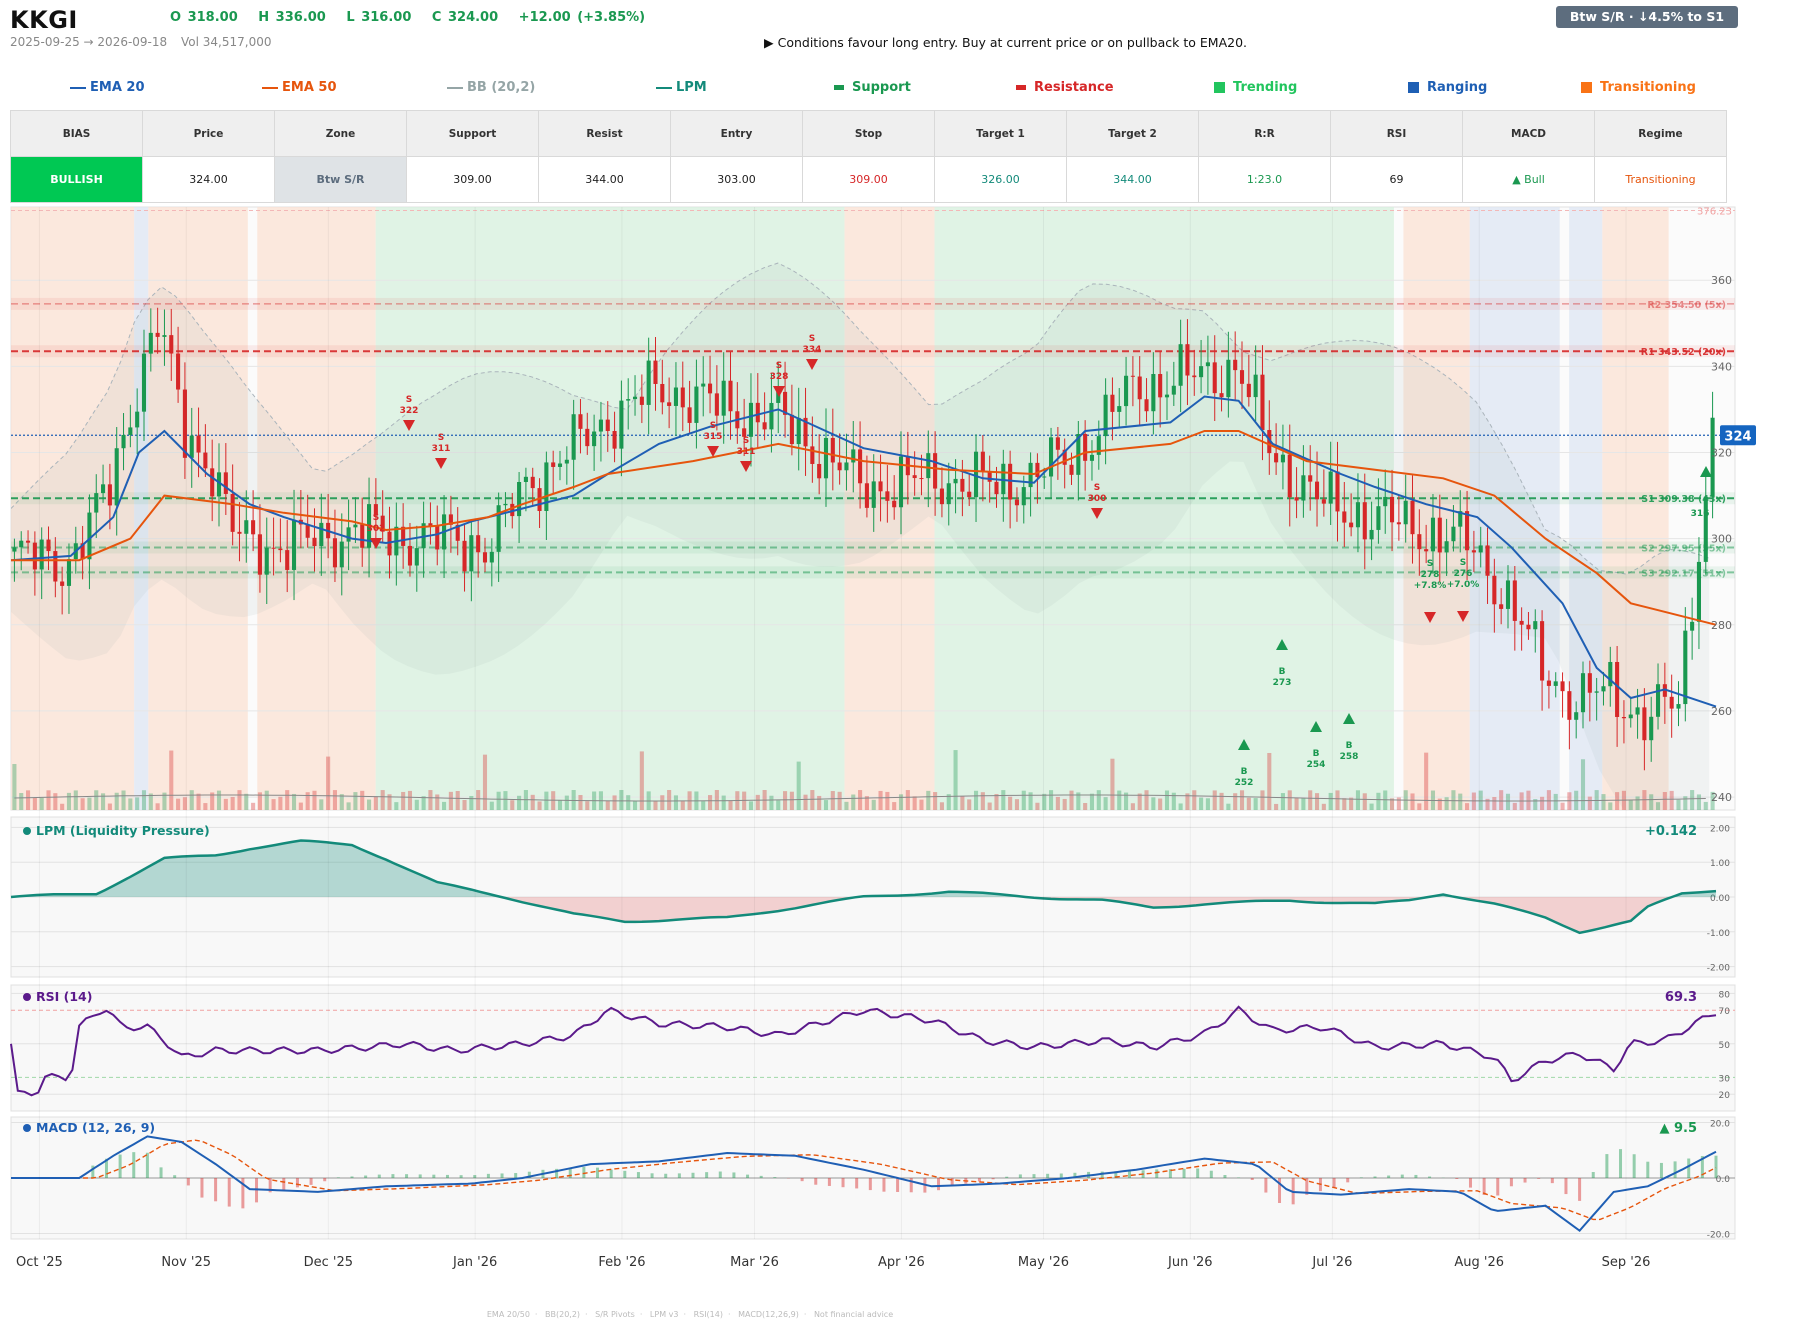 The image size is (1809, 1330). I want to click on level-label: R1 343.52 (20x), so click(1683, 352).